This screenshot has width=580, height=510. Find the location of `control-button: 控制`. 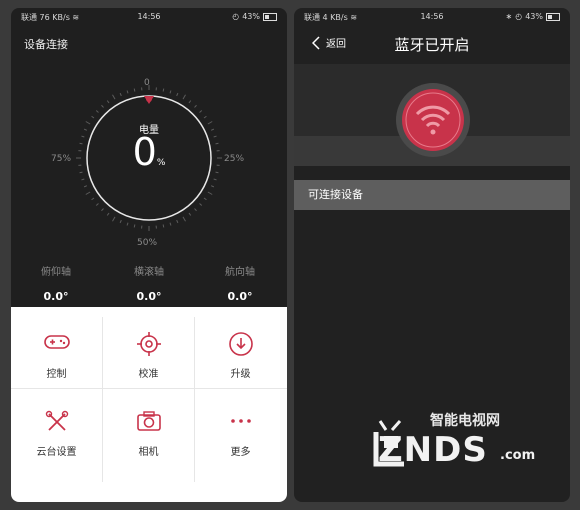

control-button: 控制 is located at coordinates (56, 349).